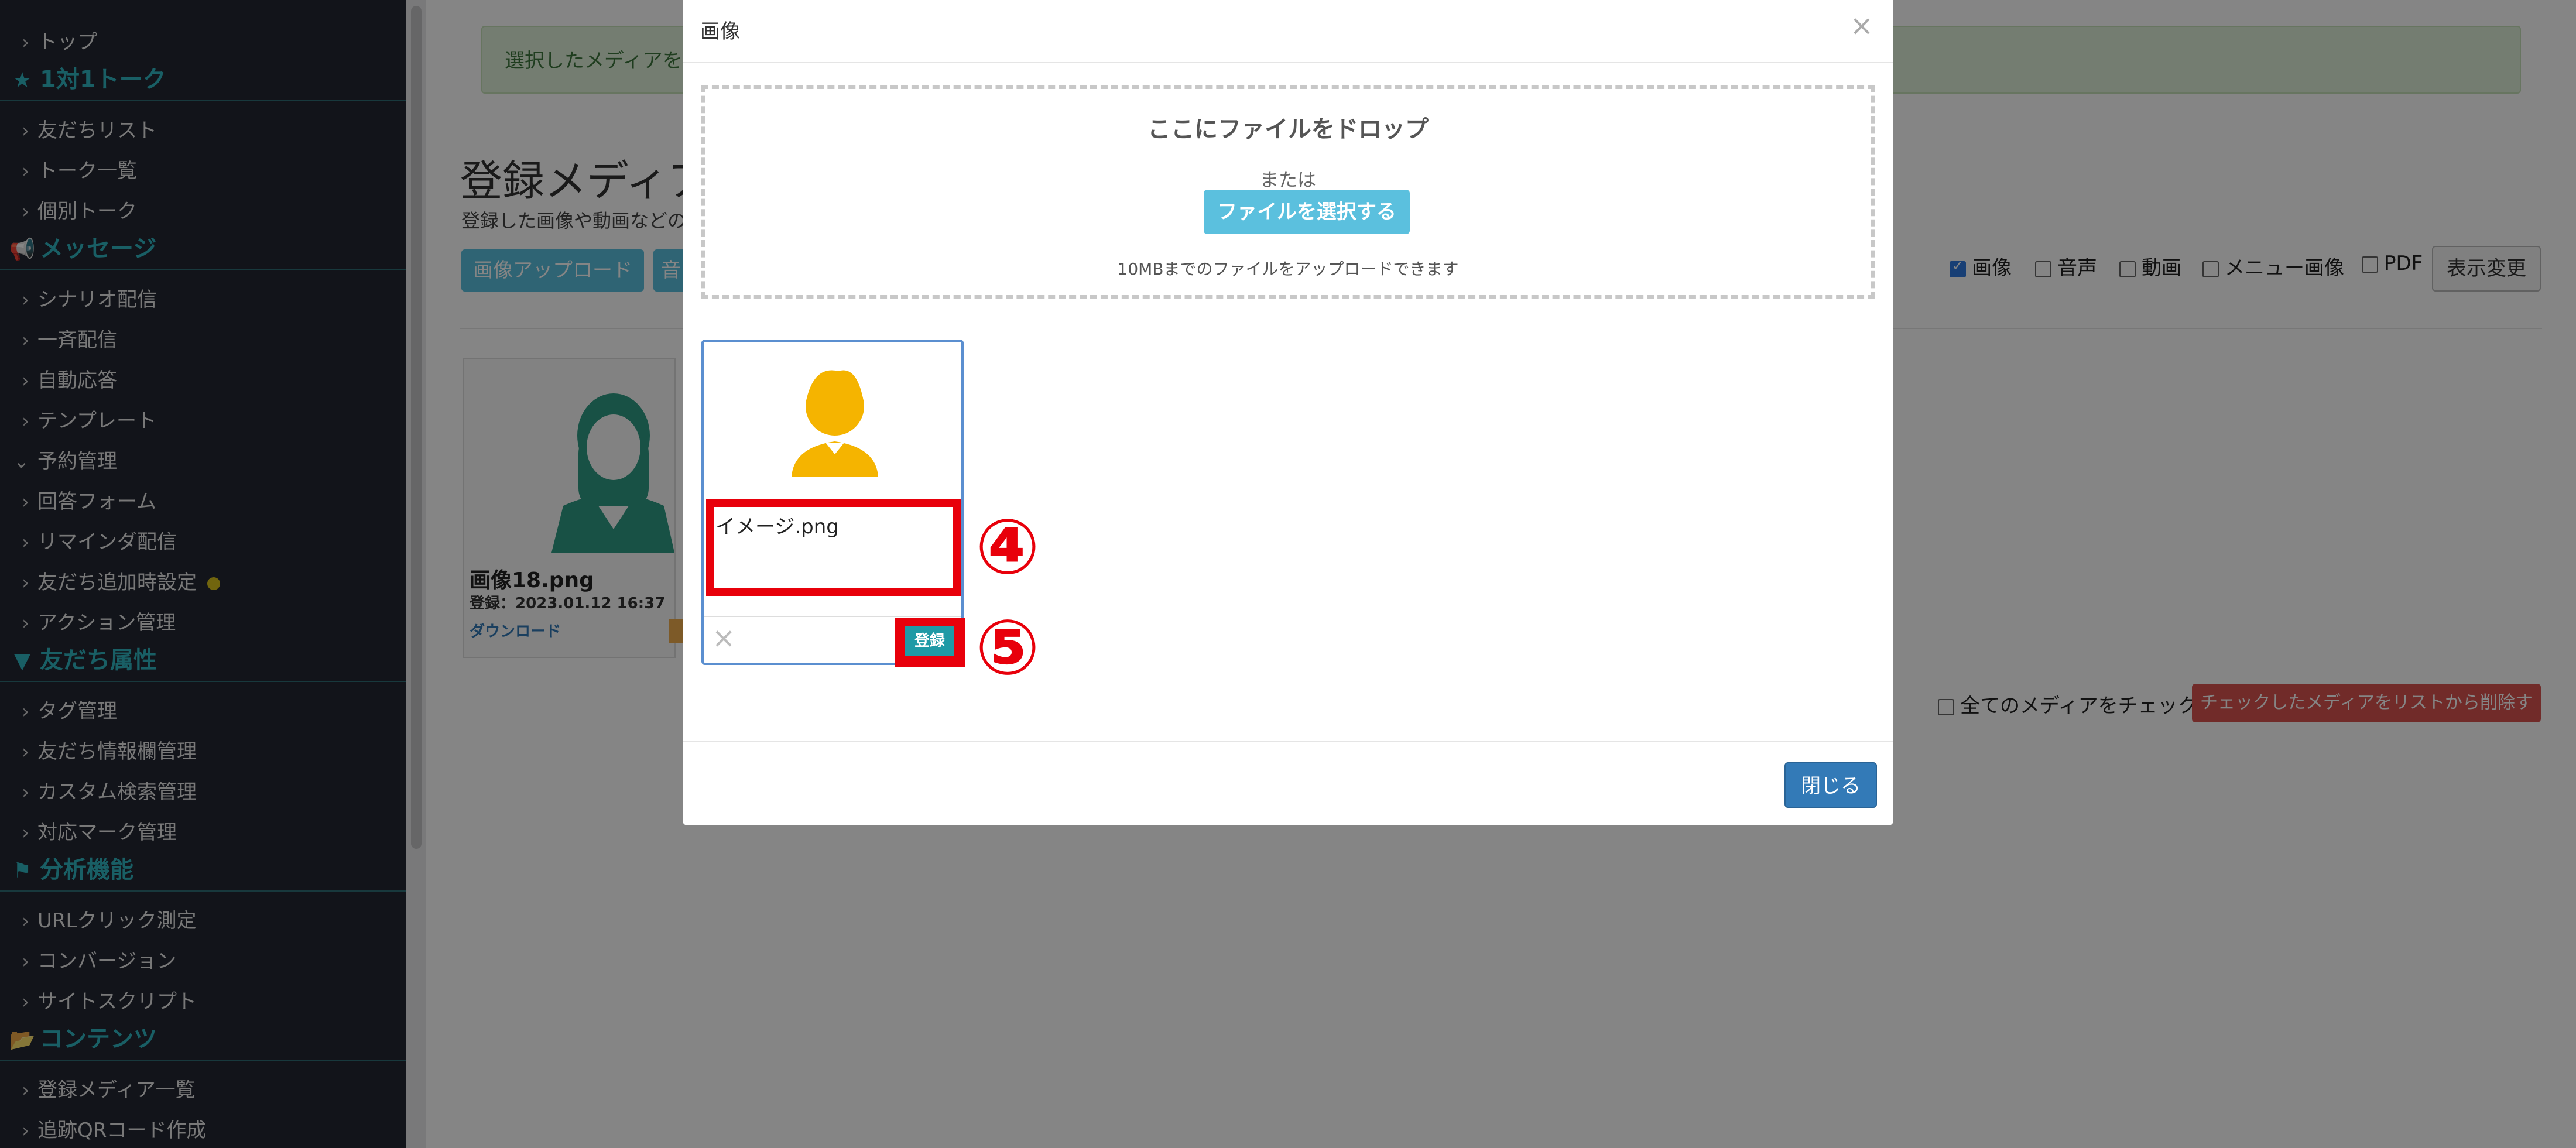  Describe the element at coordinates (1007, 546) in the screenshot. I see `step-4-marker: ④` at that location.